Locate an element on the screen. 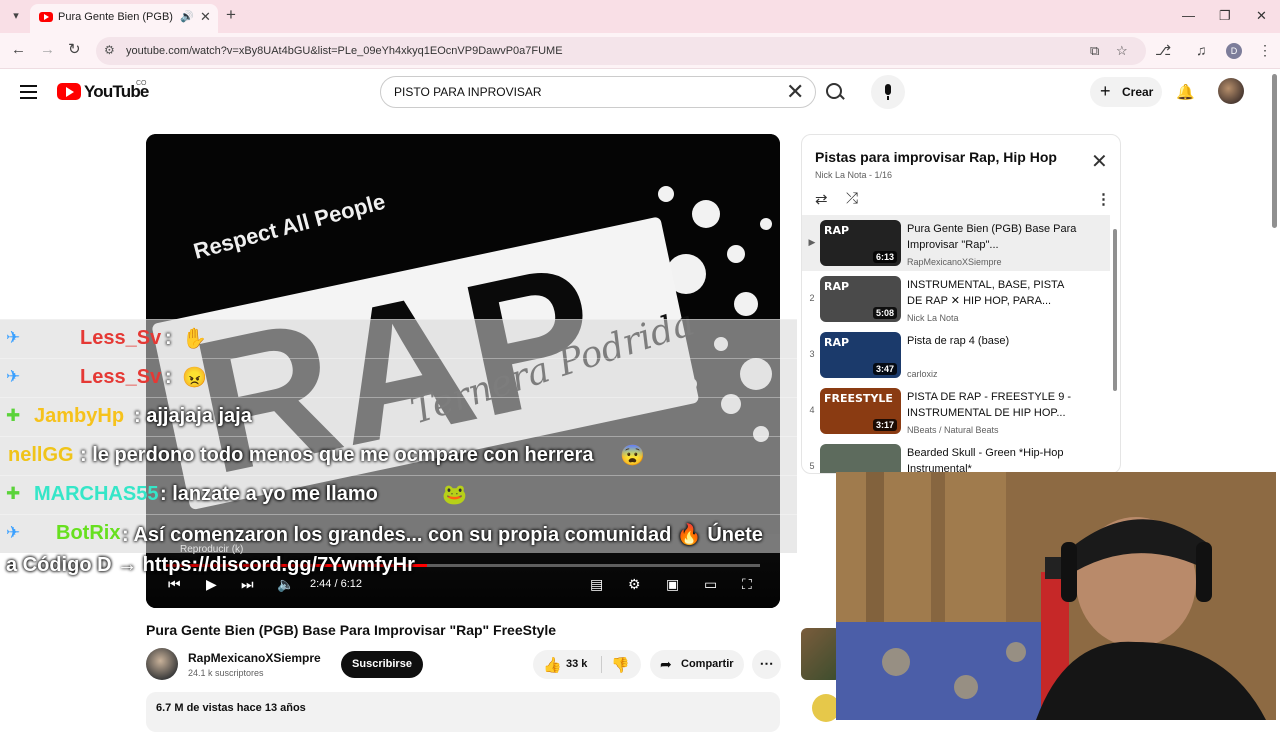 Image resolution: width=1280 pixels, height=732 pixels. volume-icon: 🔈 is located at coordinates (285, 584).